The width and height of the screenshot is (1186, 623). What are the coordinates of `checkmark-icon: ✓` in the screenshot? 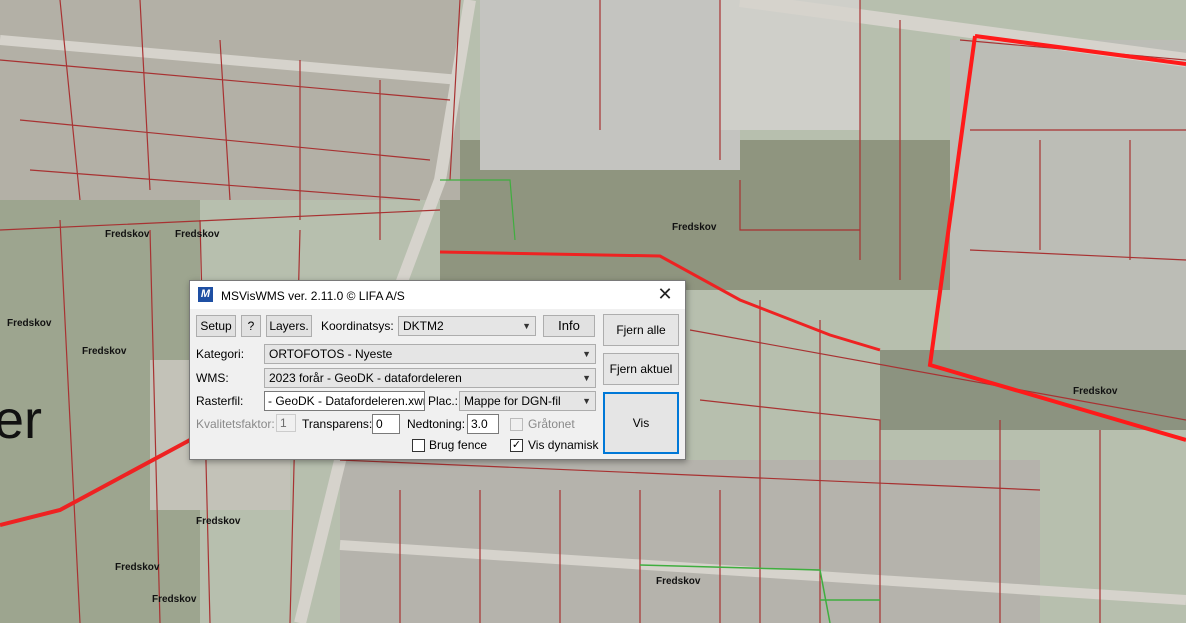 It's located at (516, 445).